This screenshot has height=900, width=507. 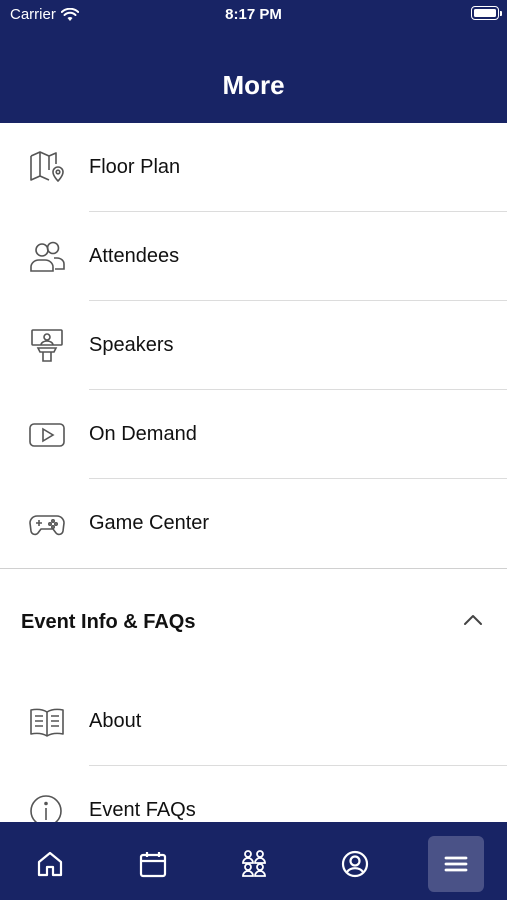 I want to click on status-time: 8:17 PM, so click(x=253, y=14).